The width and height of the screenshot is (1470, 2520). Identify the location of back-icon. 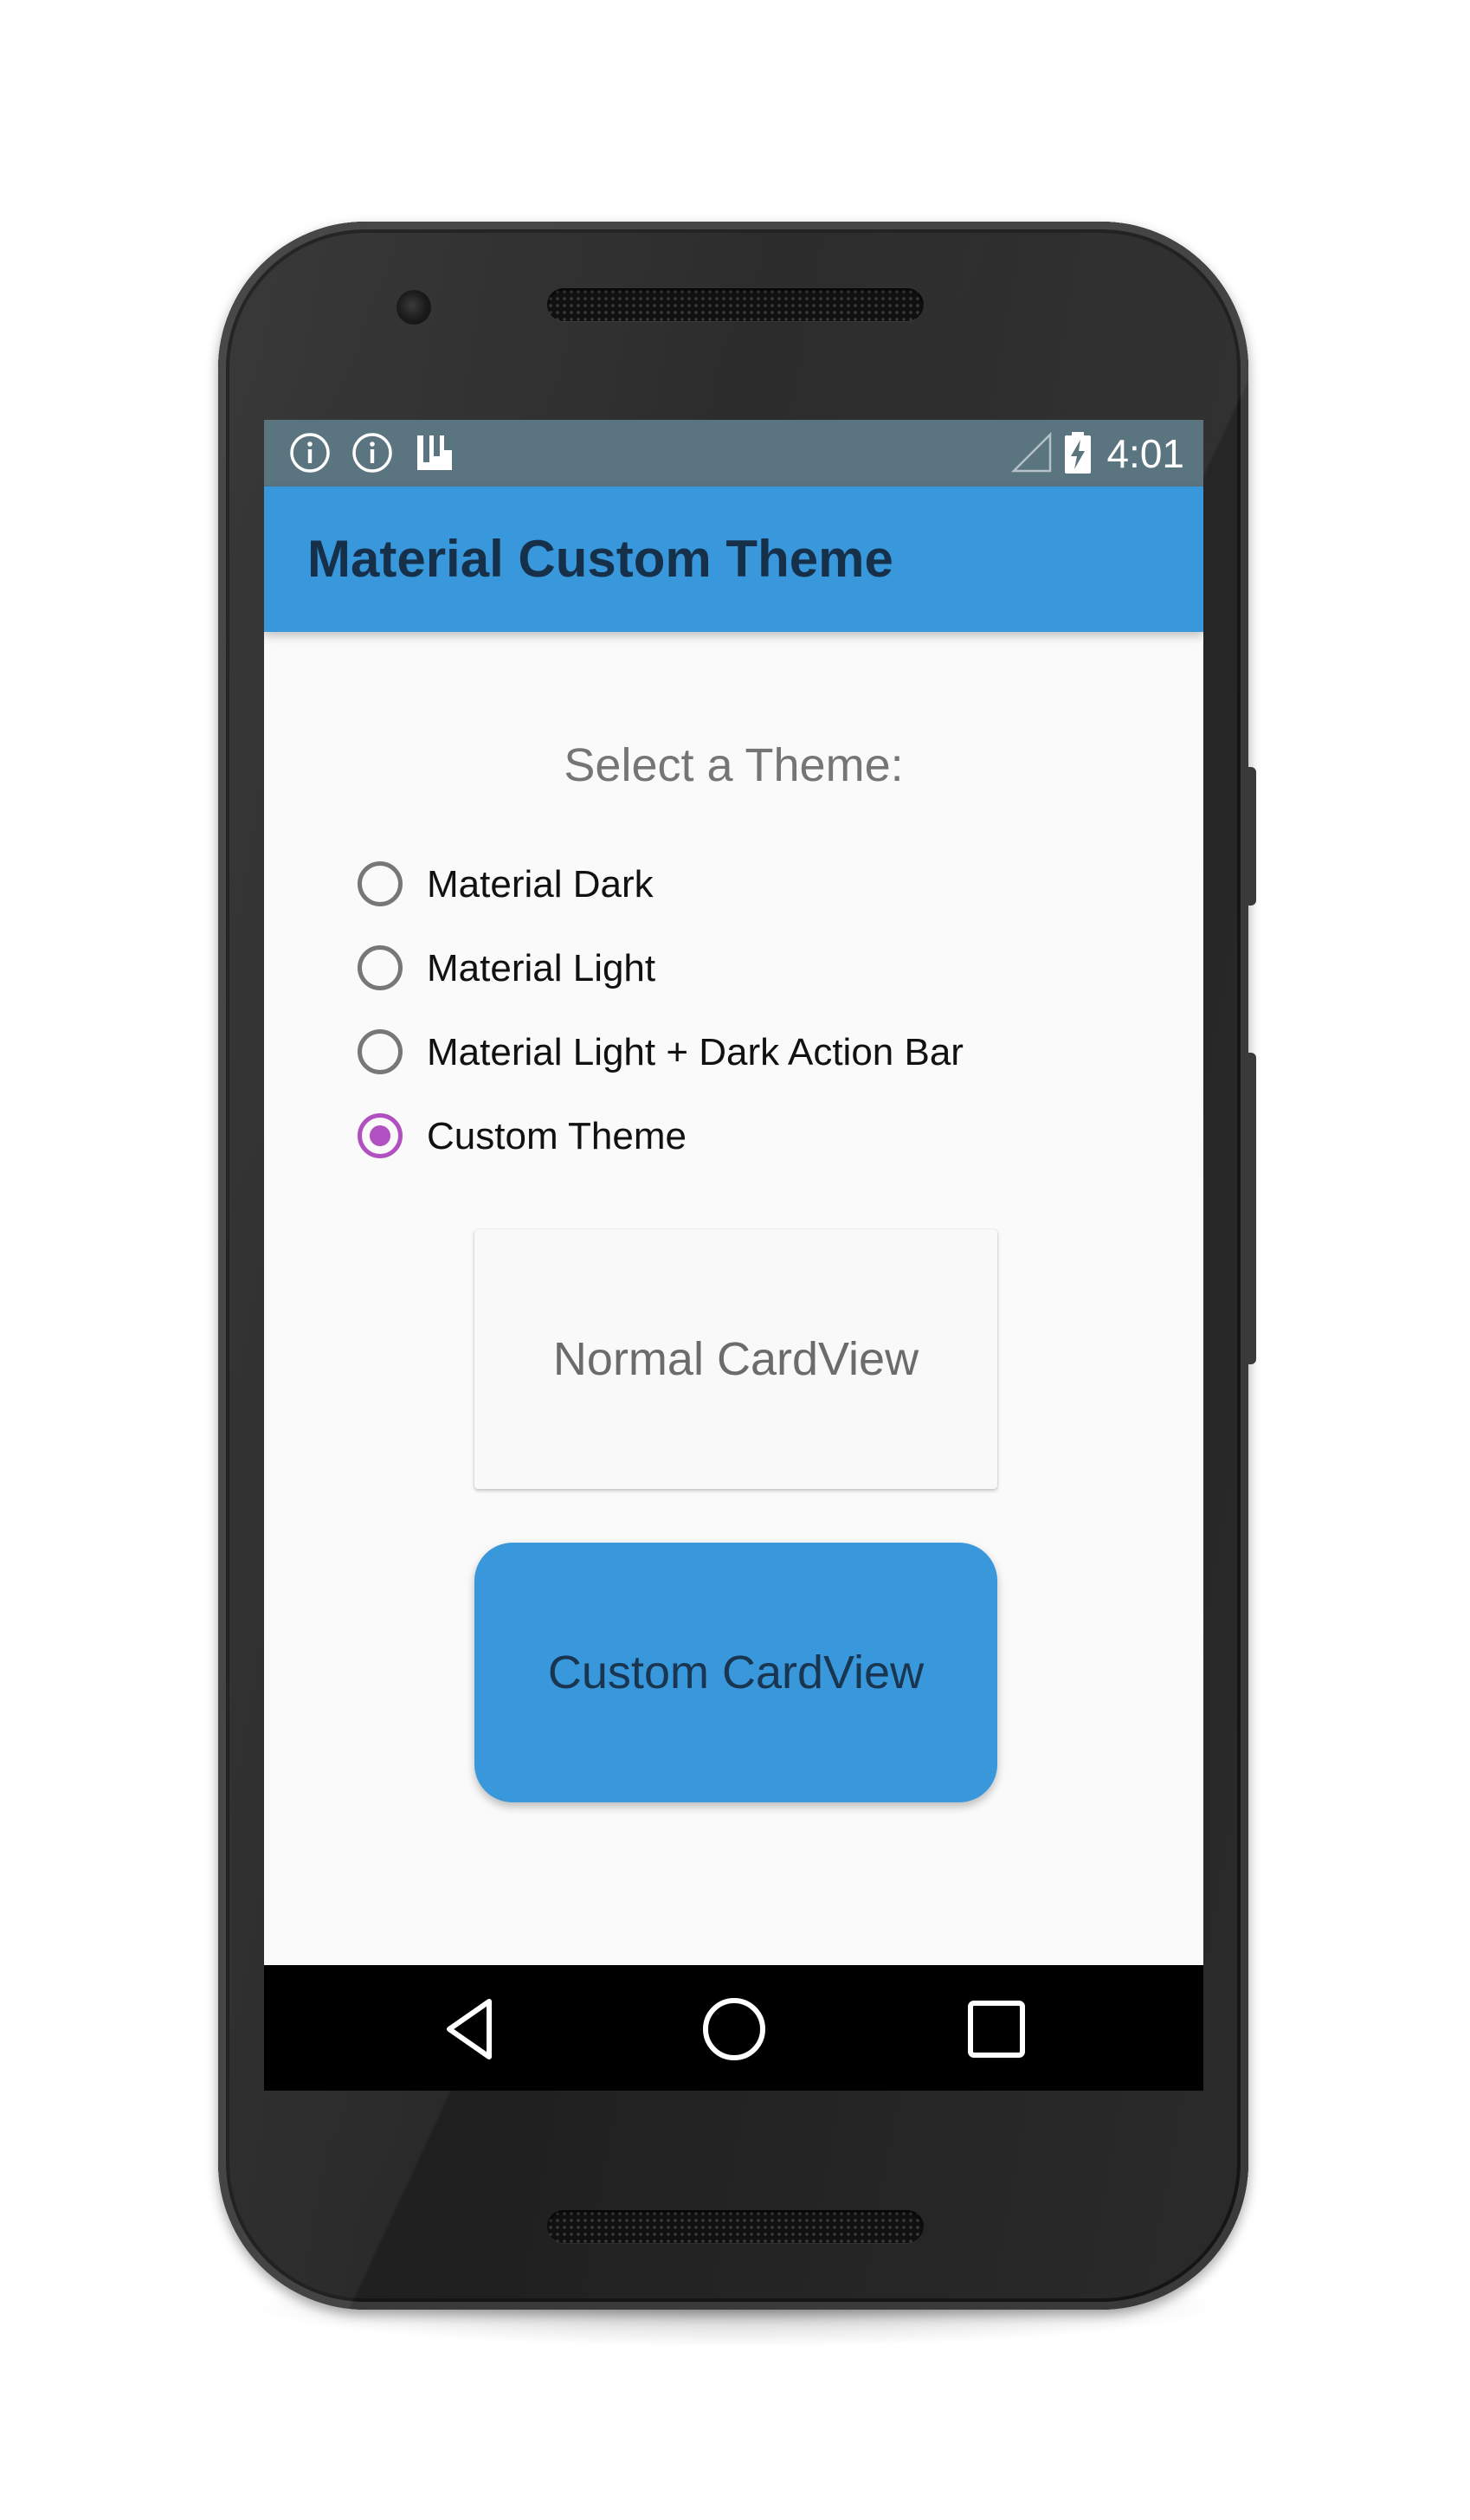
(472, 2029).